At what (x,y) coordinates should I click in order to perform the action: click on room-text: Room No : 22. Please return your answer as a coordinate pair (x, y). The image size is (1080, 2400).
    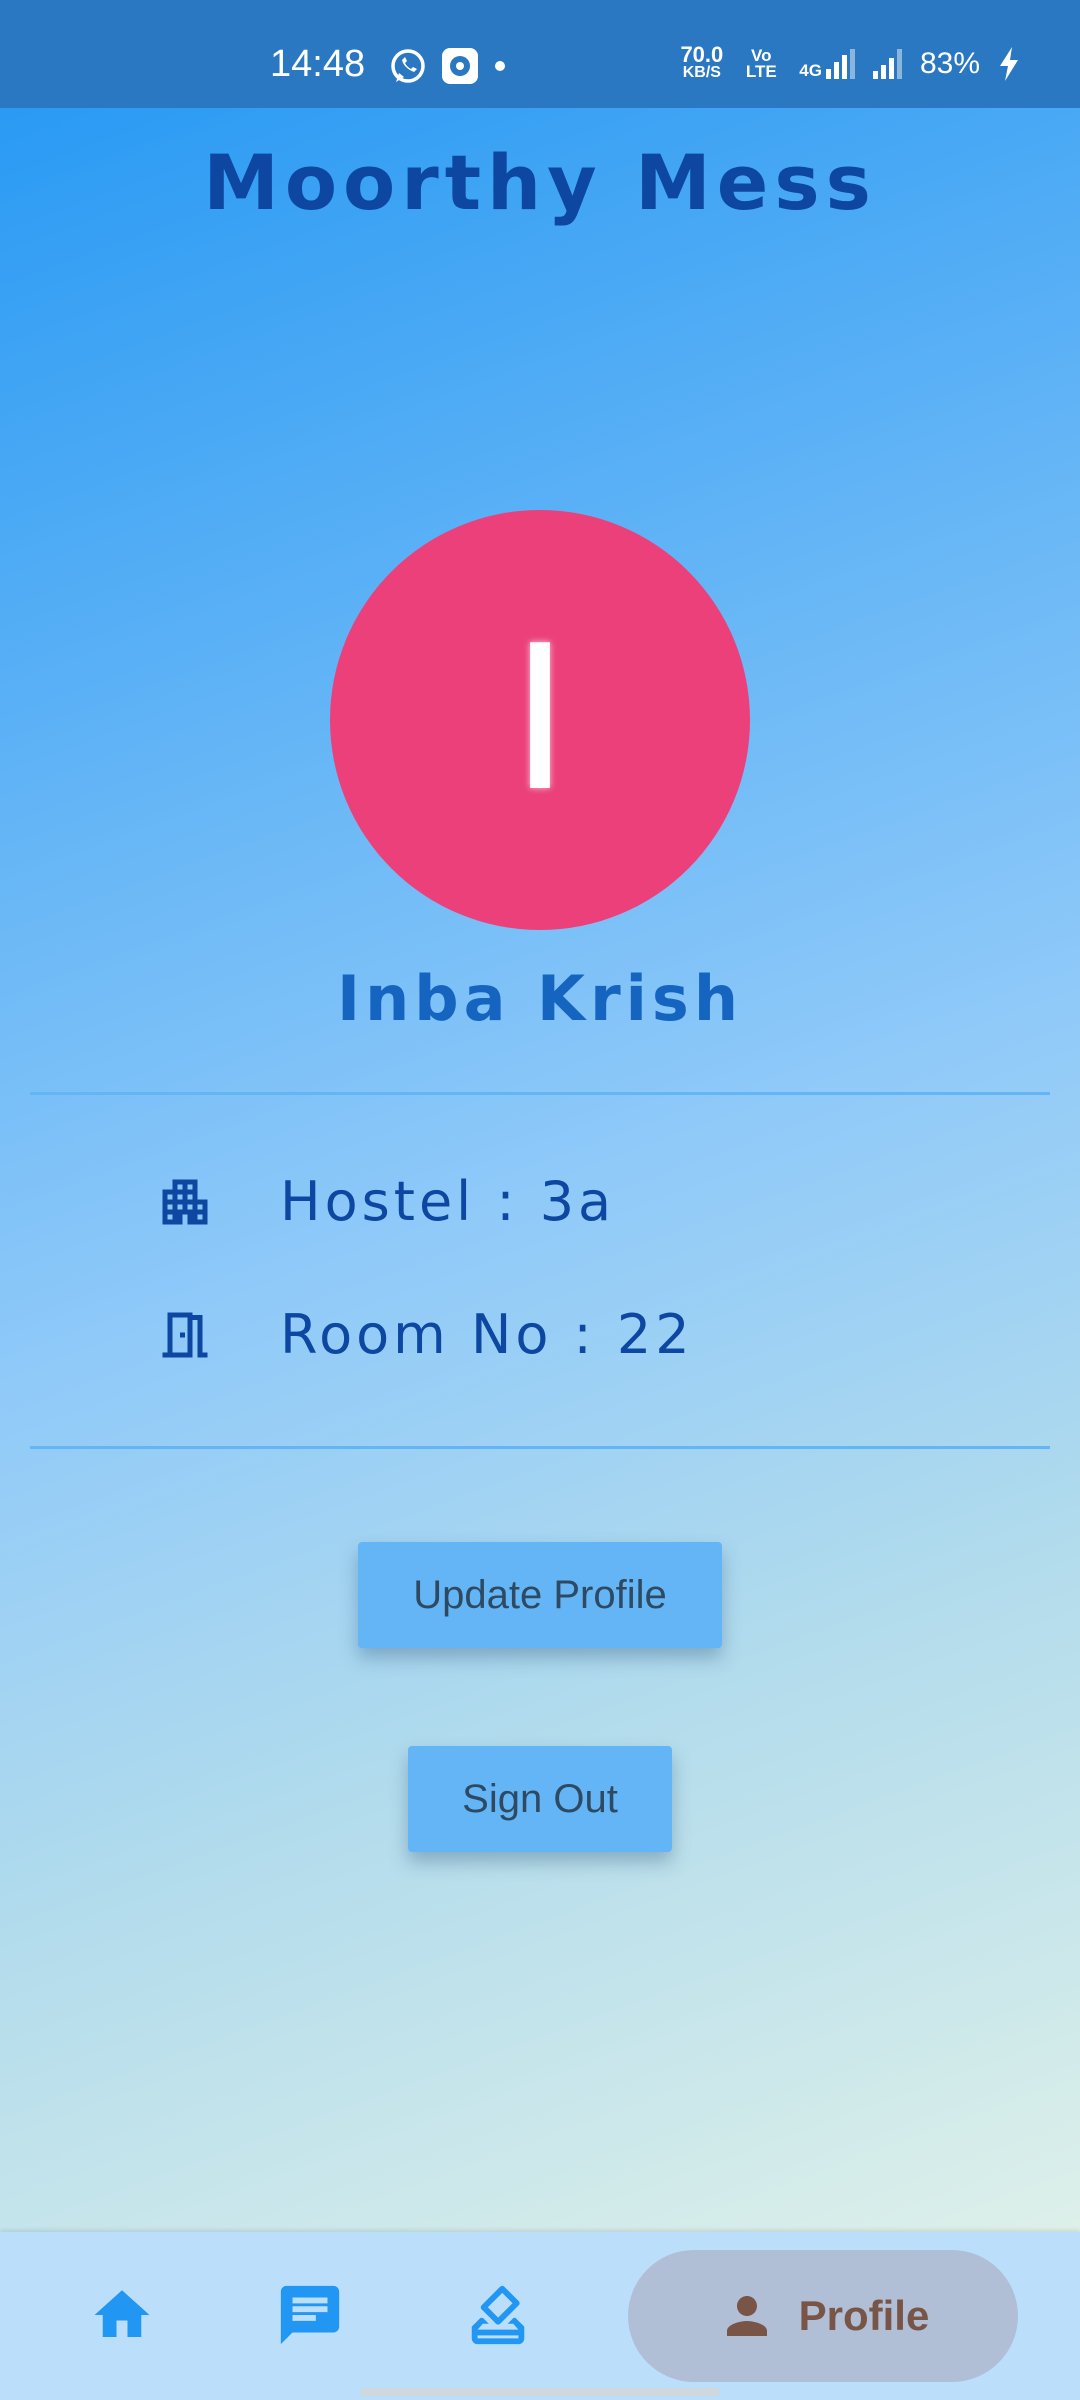
    Looking at the image, I should click on (487, 1334).